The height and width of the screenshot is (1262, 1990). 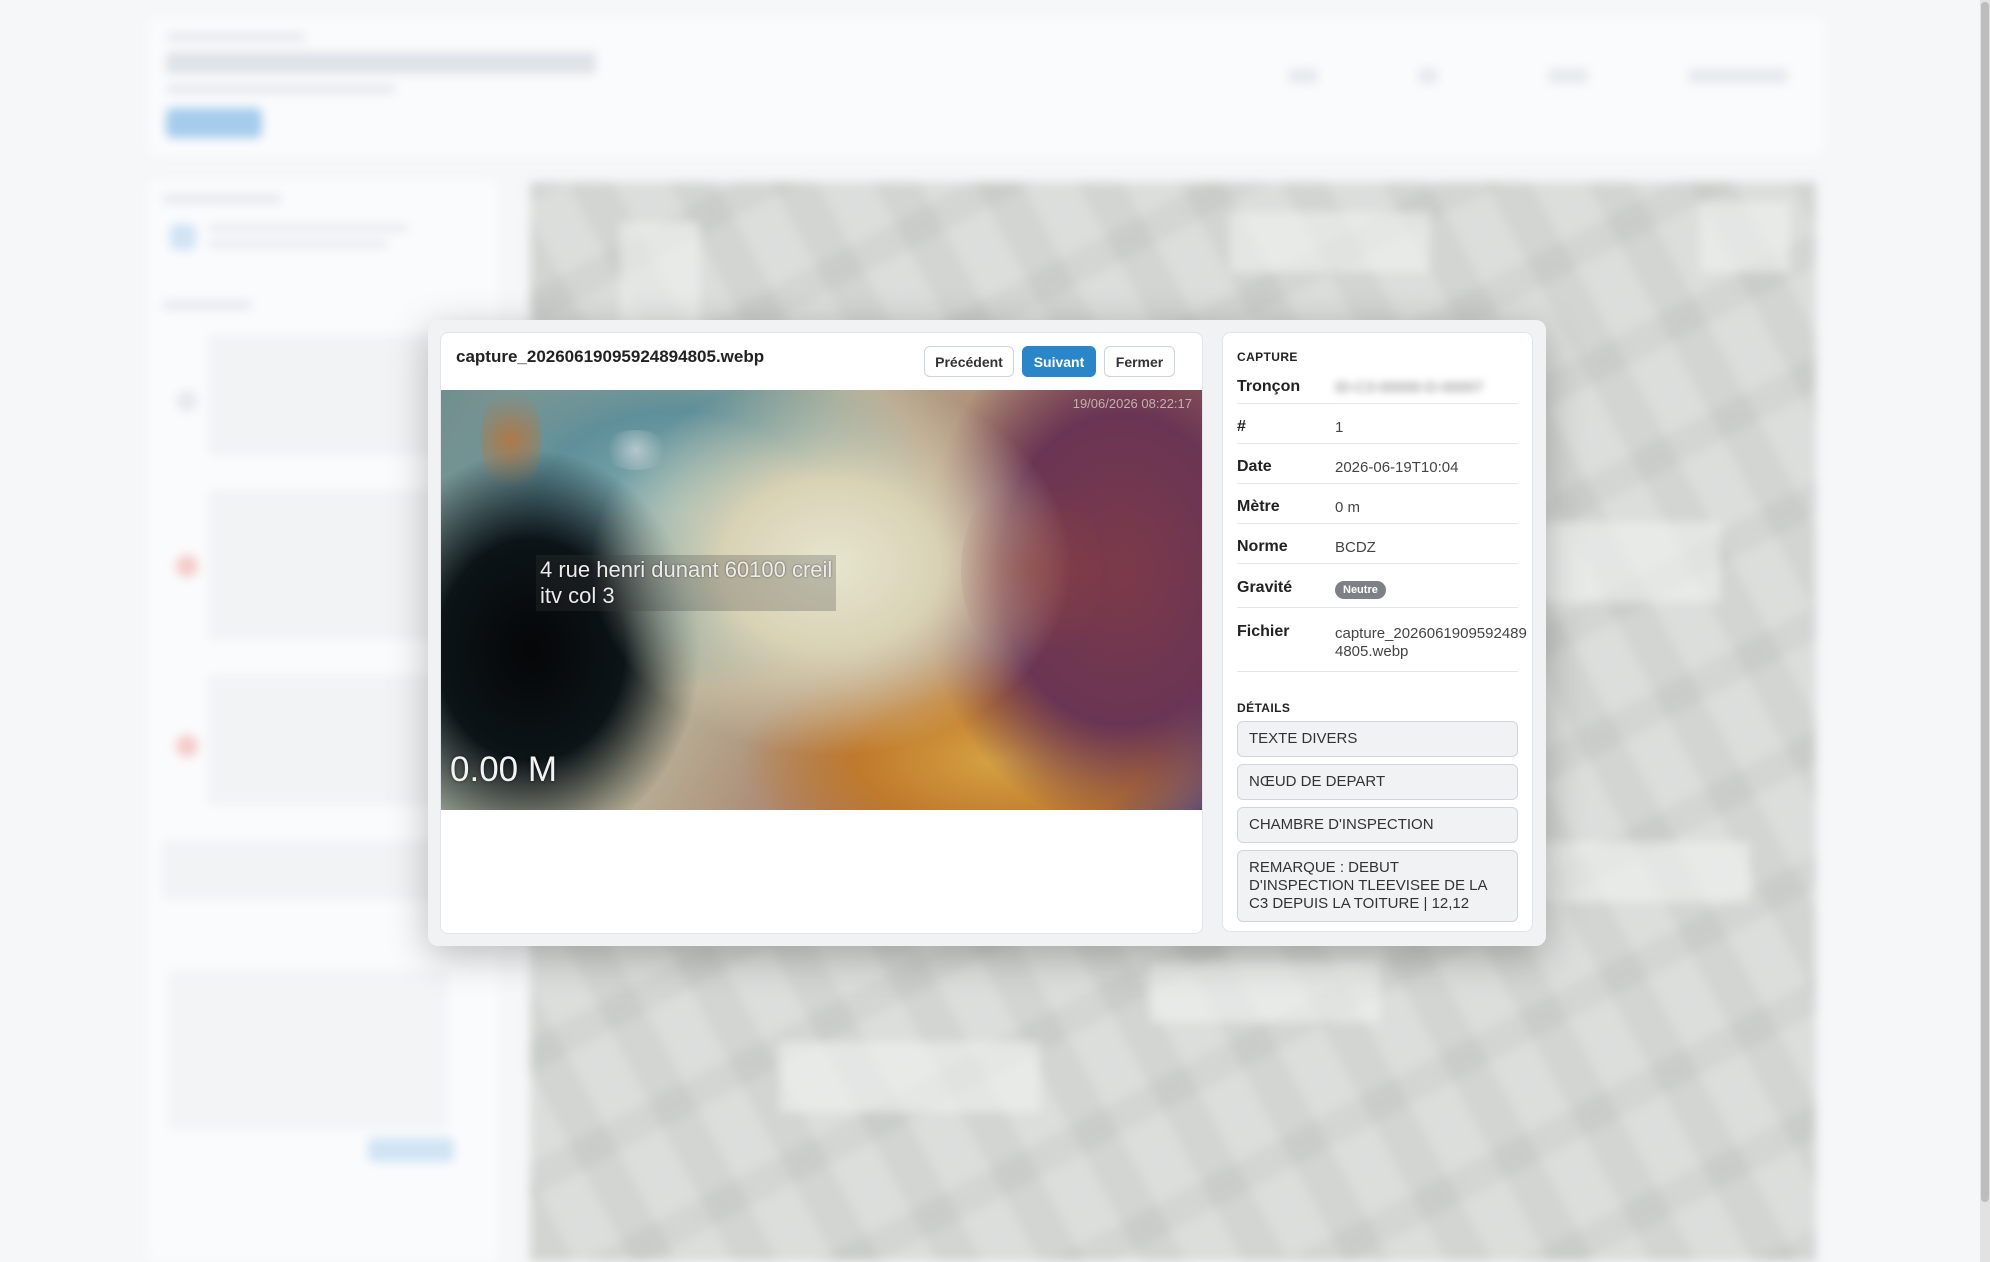 What do you see at coordinates (686, 583) in the screenshot?
I see `image-address-overlay: 4 rue henri dunant 60100 creil itv col 3` at bounding box center [686, 583].